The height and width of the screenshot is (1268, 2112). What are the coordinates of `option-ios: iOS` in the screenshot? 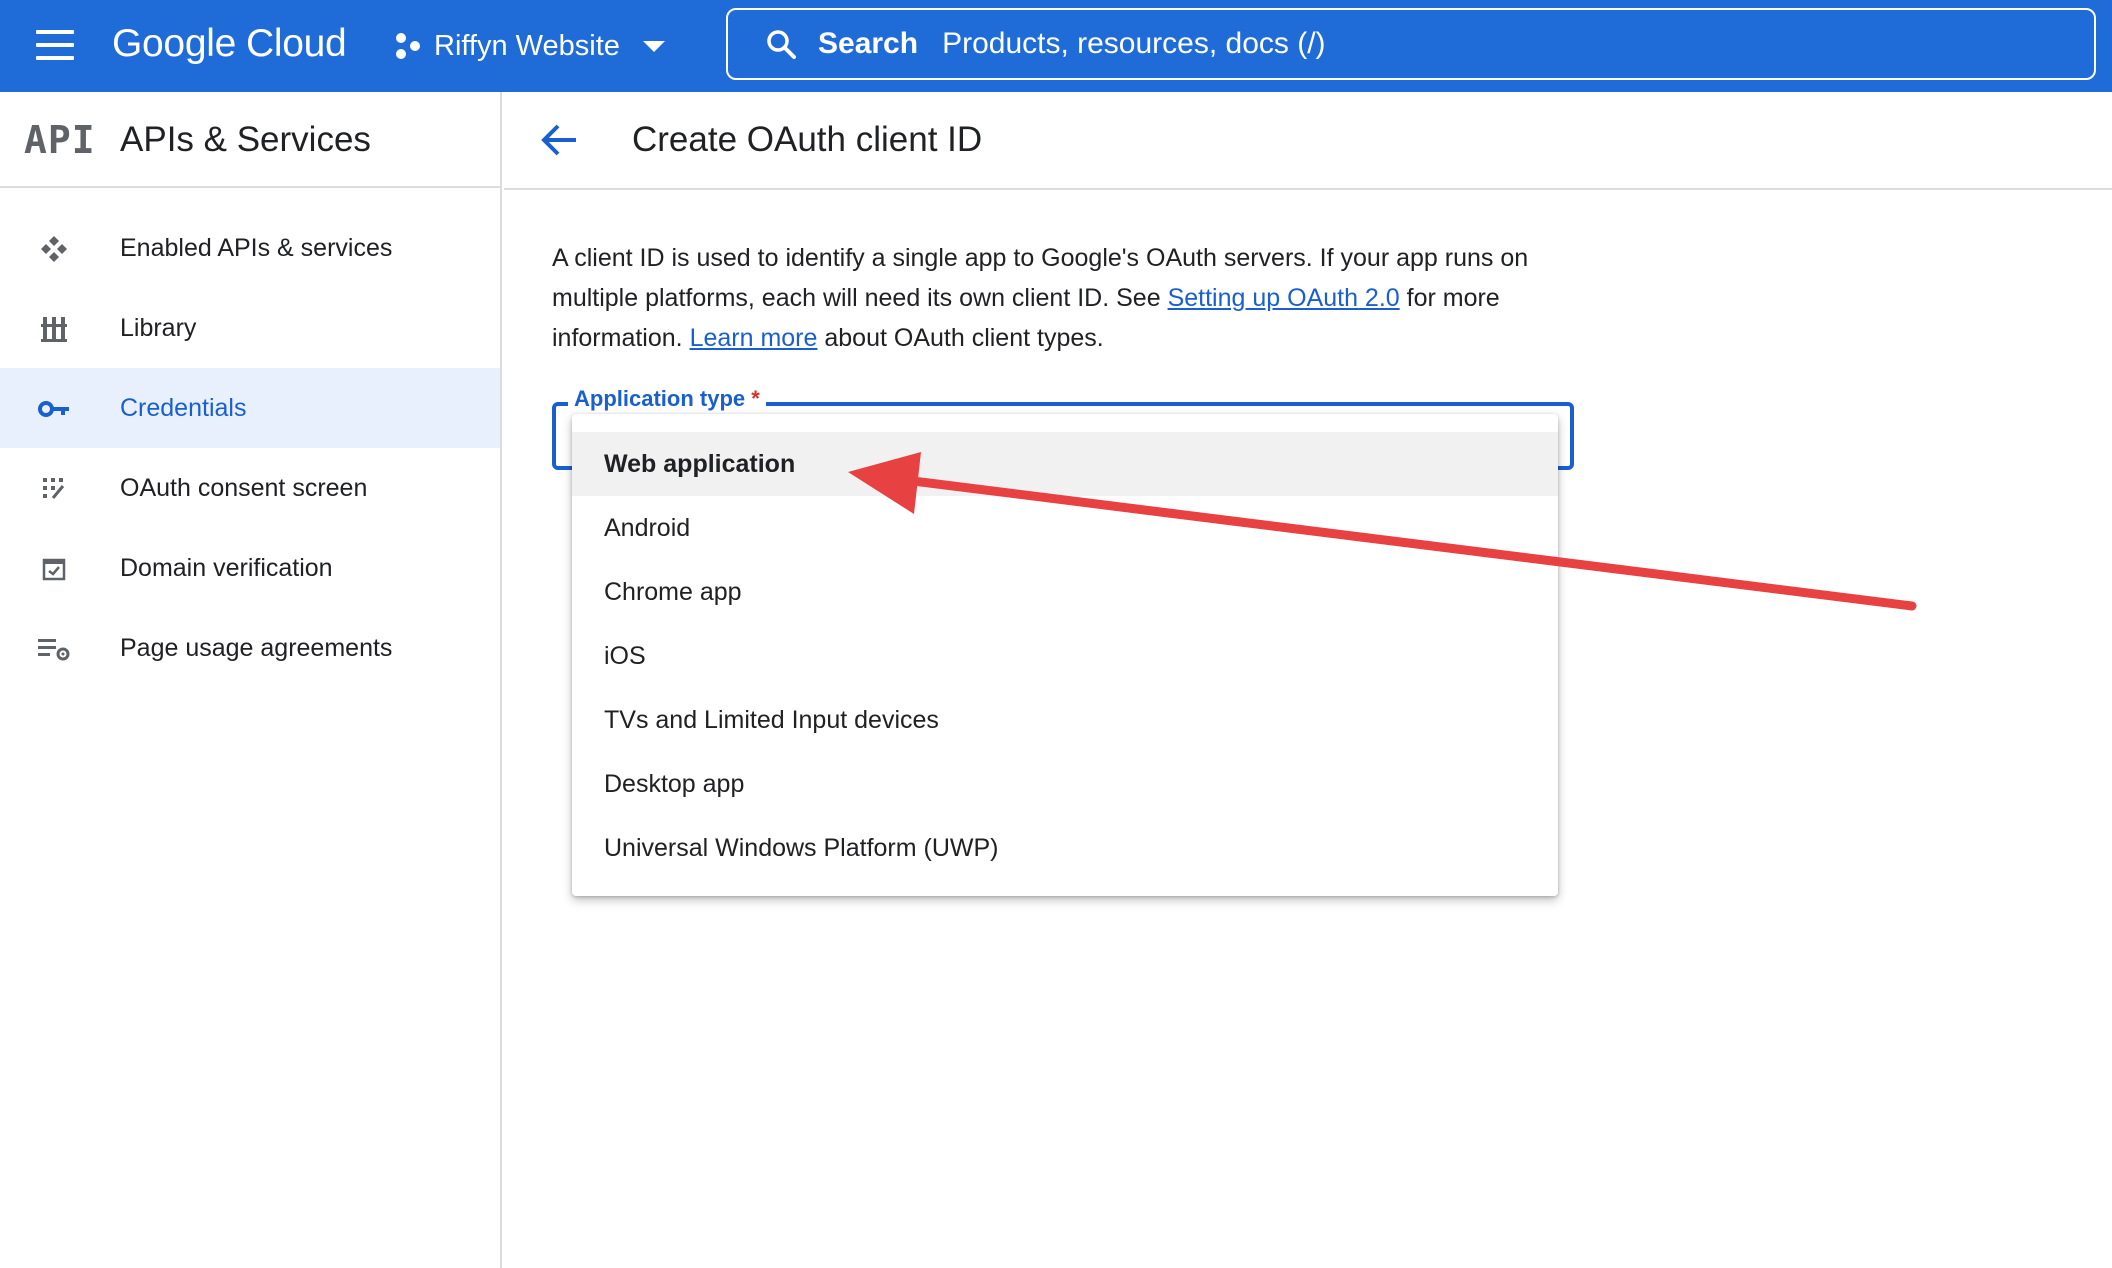 It's located at (1065, 656).